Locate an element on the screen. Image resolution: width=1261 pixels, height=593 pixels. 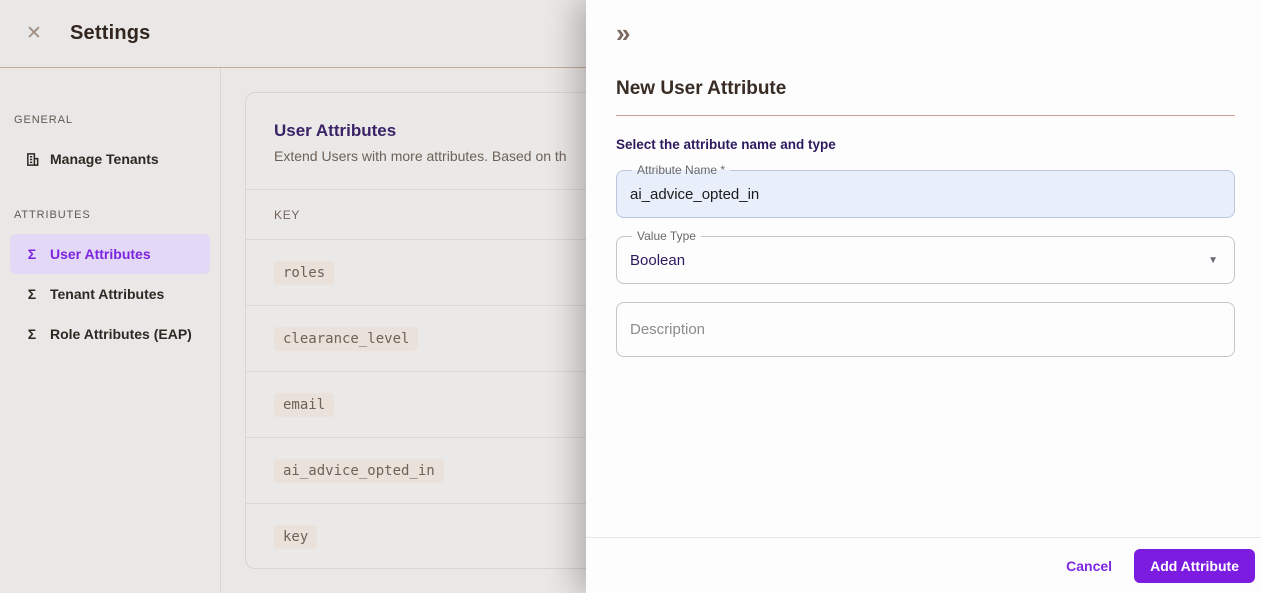
sidebar-item-label: User Attributes is located at coordinates (100, 254).